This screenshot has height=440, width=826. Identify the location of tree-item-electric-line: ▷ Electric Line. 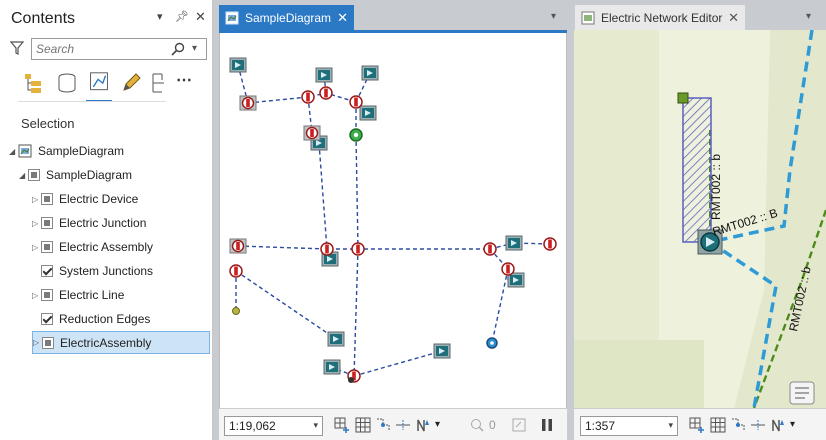
(78, 295).